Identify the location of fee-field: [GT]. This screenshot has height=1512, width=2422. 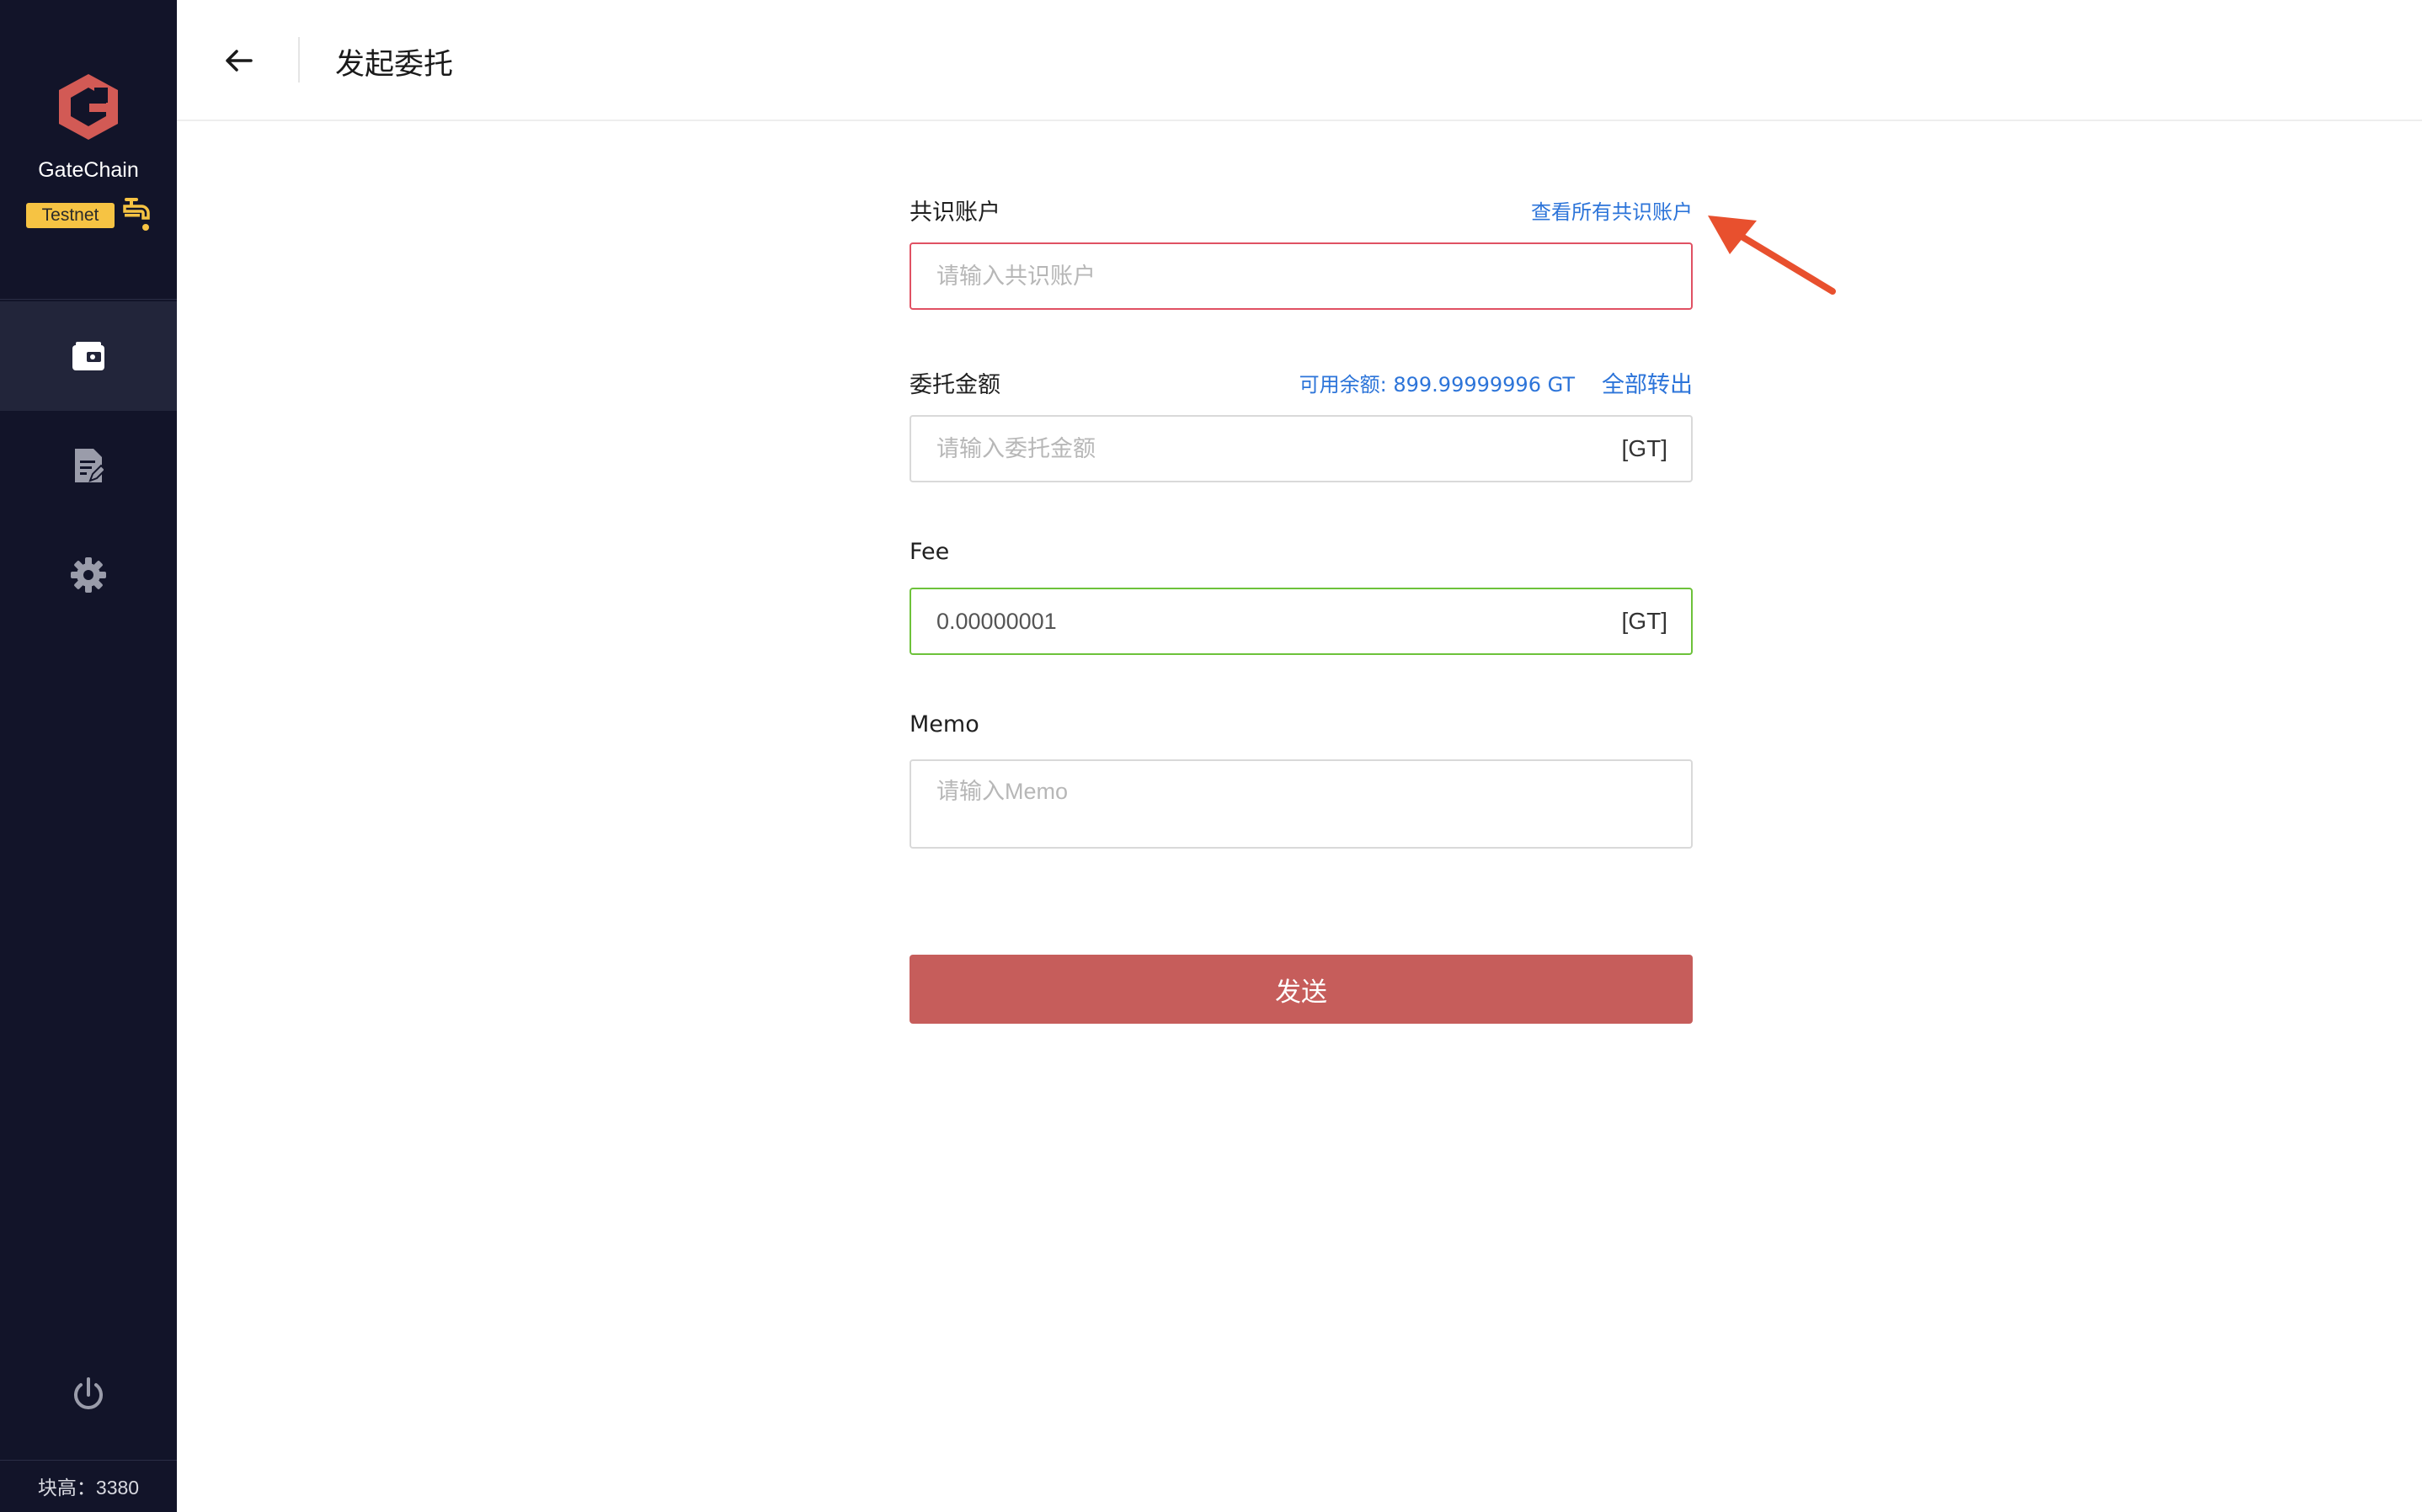
(1302, 622).